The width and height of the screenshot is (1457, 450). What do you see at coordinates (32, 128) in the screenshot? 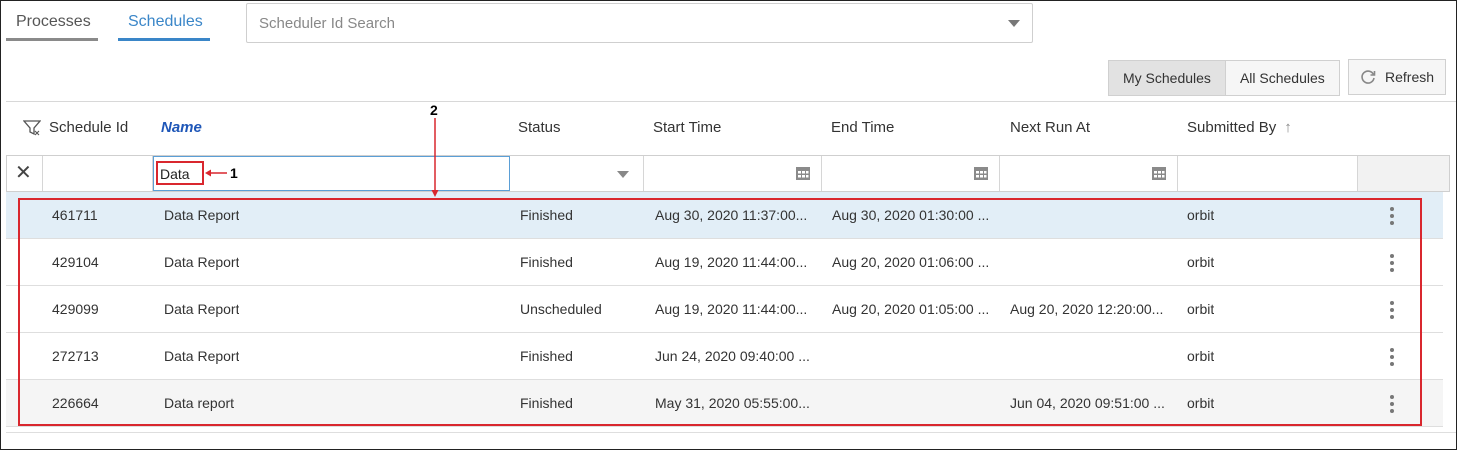
I see `filter-icon` at bounding box center [32, 128].